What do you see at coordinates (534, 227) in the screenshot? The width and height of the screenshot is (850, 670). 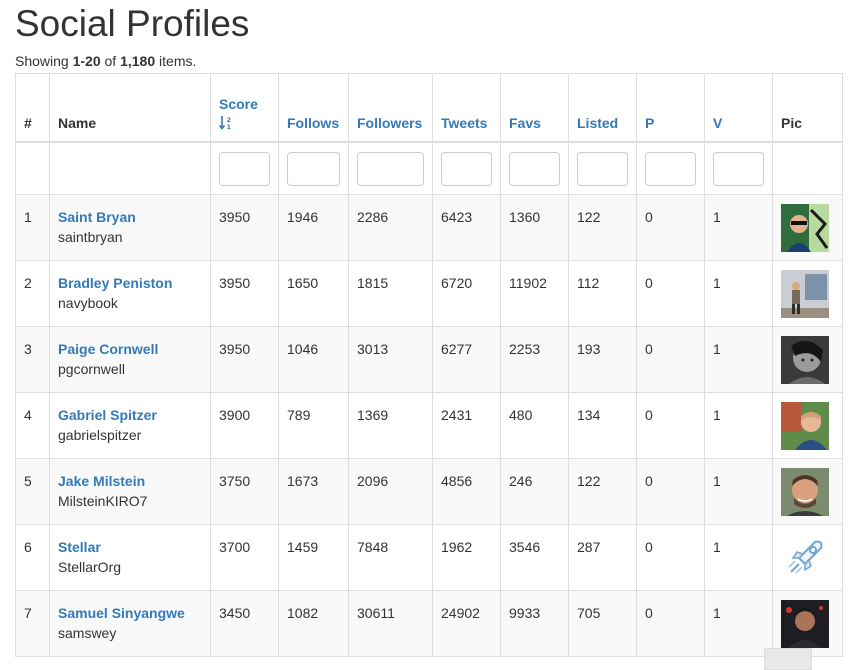 I see `row-favs: 1360` at bounding box center [534, 227].